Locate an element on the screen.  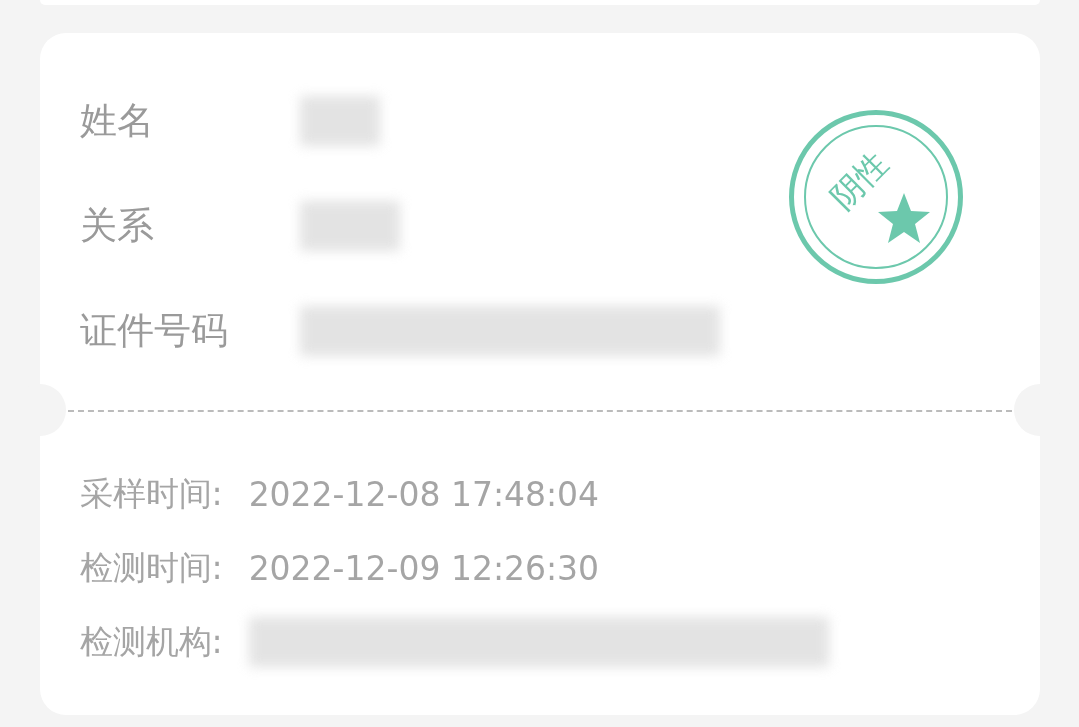
detail-label: 检测时间: is located at coordinates (151, 567).